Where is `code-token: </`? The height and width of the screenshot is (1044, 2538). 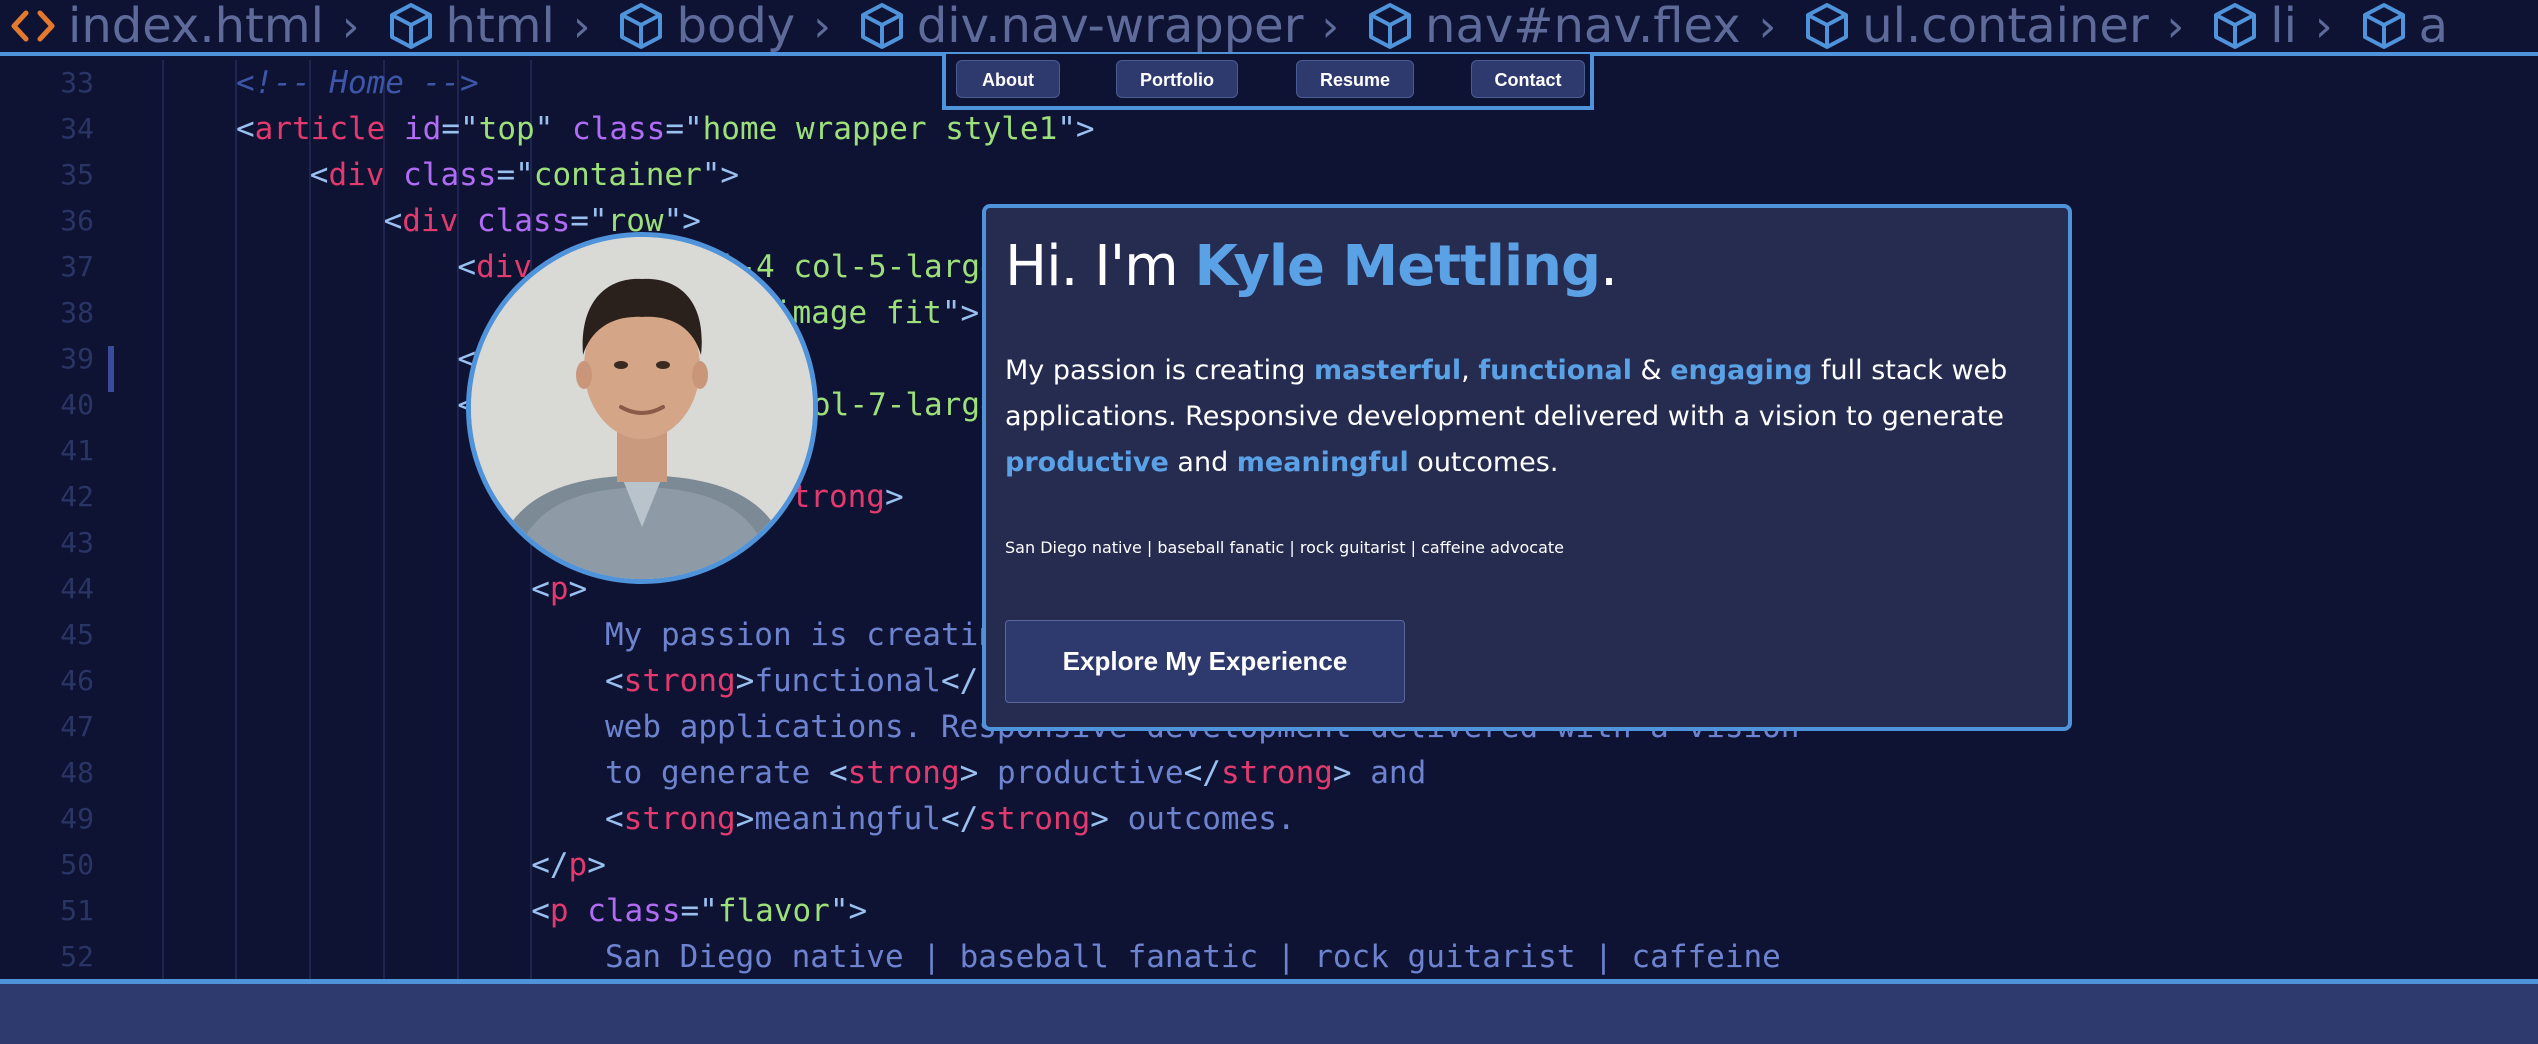
code-token: </ is located at coordinates (959, 681).